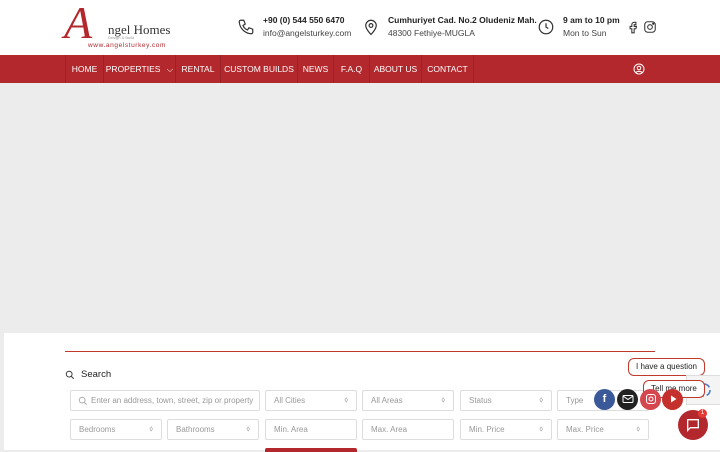 This screenshot has width=720, height=452. I want to click on nav-properties-label: PROPERTIES, so click(133, 69).